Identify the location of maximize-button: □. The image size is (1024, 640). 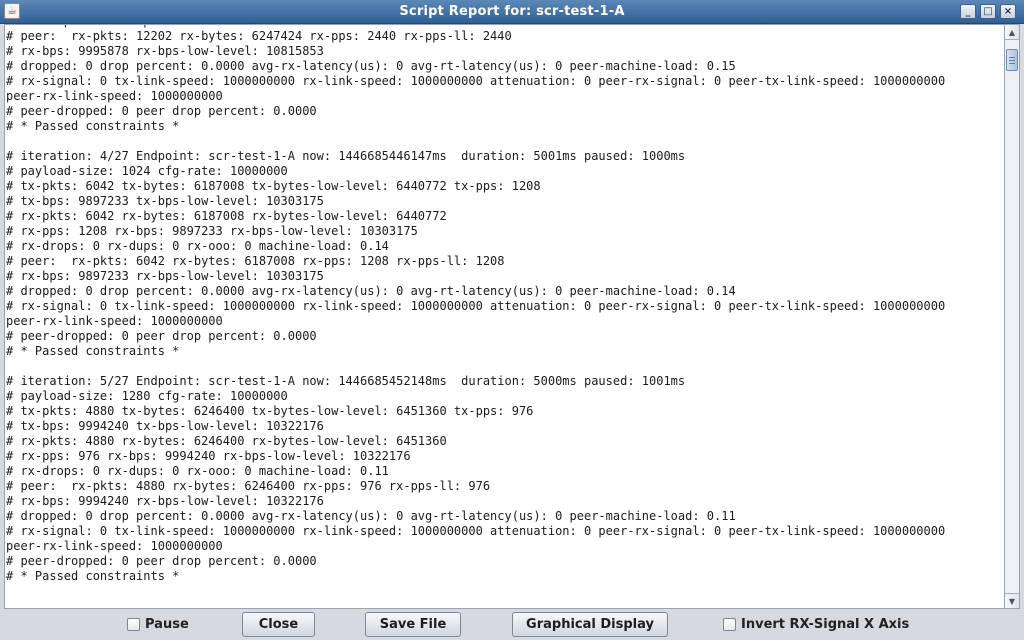
(988, 11).